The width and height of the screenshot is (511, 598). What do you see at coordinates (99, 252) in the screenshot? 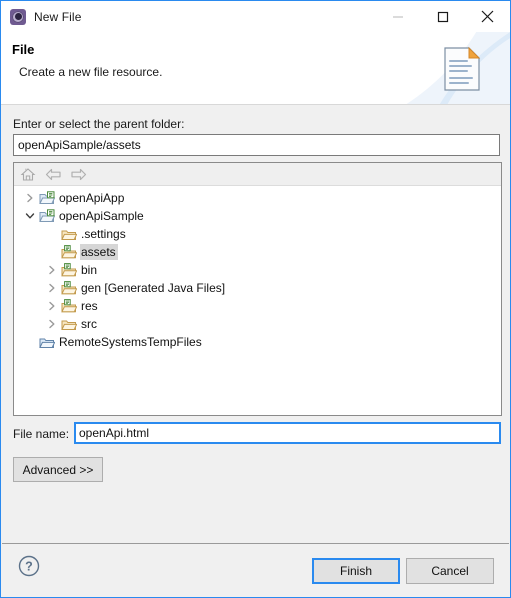
I see `tree-row-label: assets` at bounding box center [99, 252].